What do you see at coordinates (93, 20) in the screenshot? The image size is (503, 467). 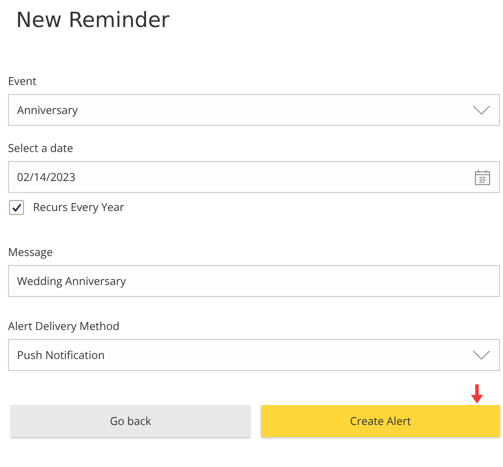 I see `page-title: New Reminder` at bounding box center [93, 20].